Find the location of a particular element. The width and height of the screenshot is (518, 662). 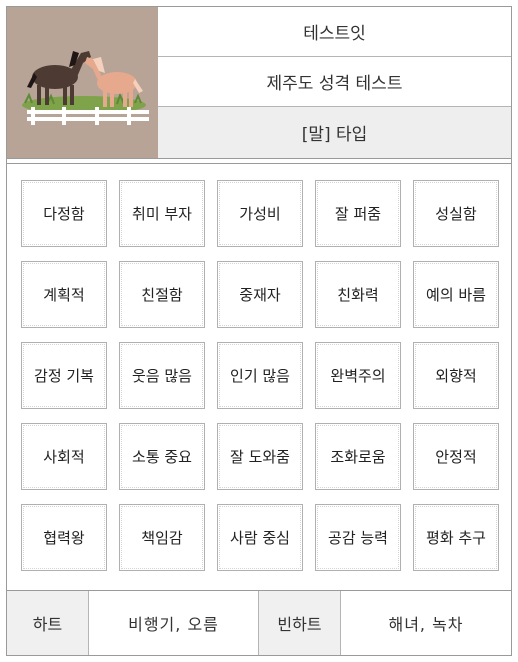

horse-illustration is located at coordinates (82, 82).